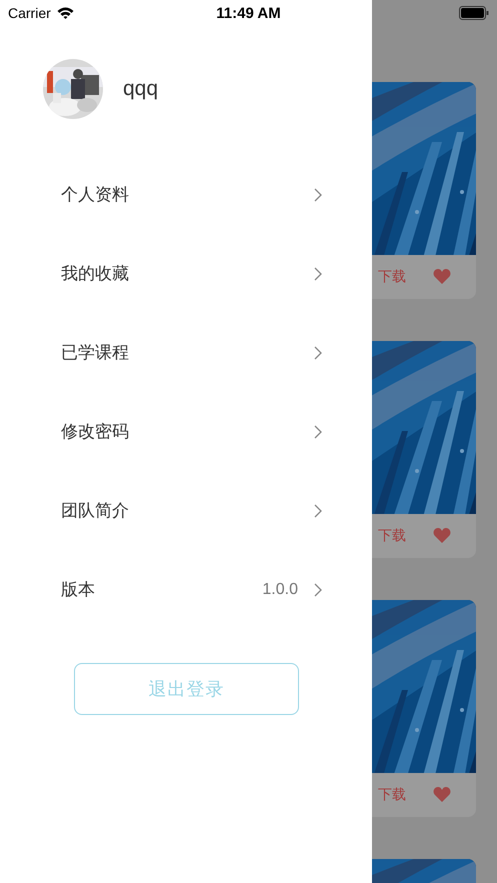 This screenshot has width=497, height=883. Describe the element at coordinates (248, 13) in the screenshot. I see `status-time: 11:49 AM` at that location.